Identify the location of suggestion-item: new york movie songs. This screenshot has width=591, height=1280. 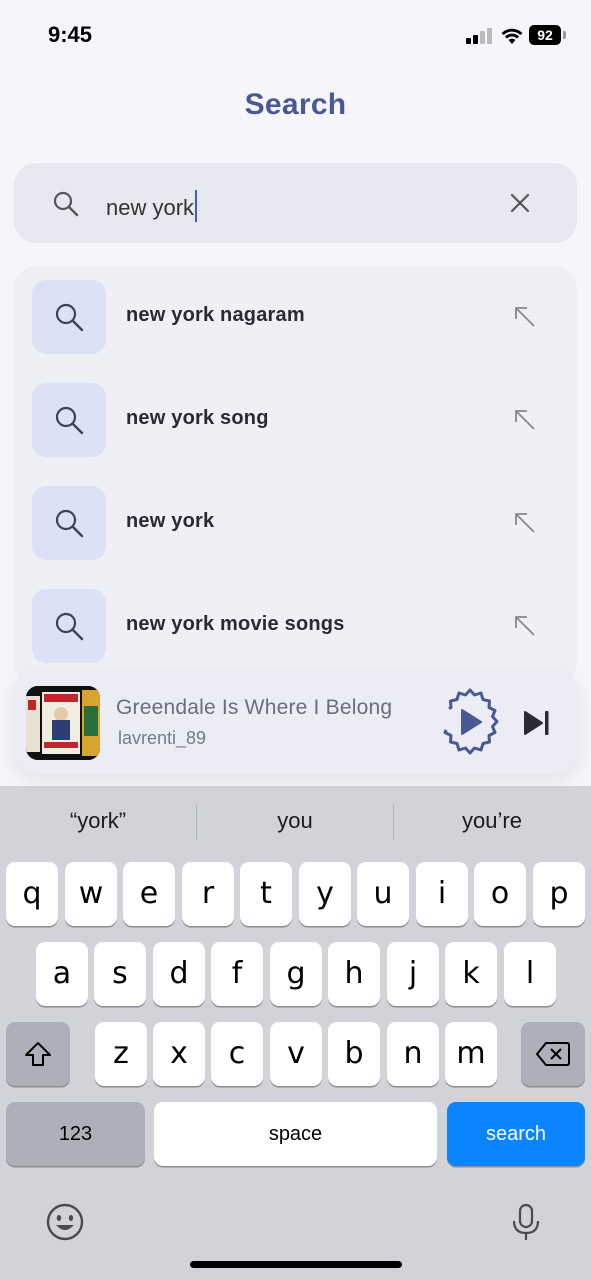
(295, 620).